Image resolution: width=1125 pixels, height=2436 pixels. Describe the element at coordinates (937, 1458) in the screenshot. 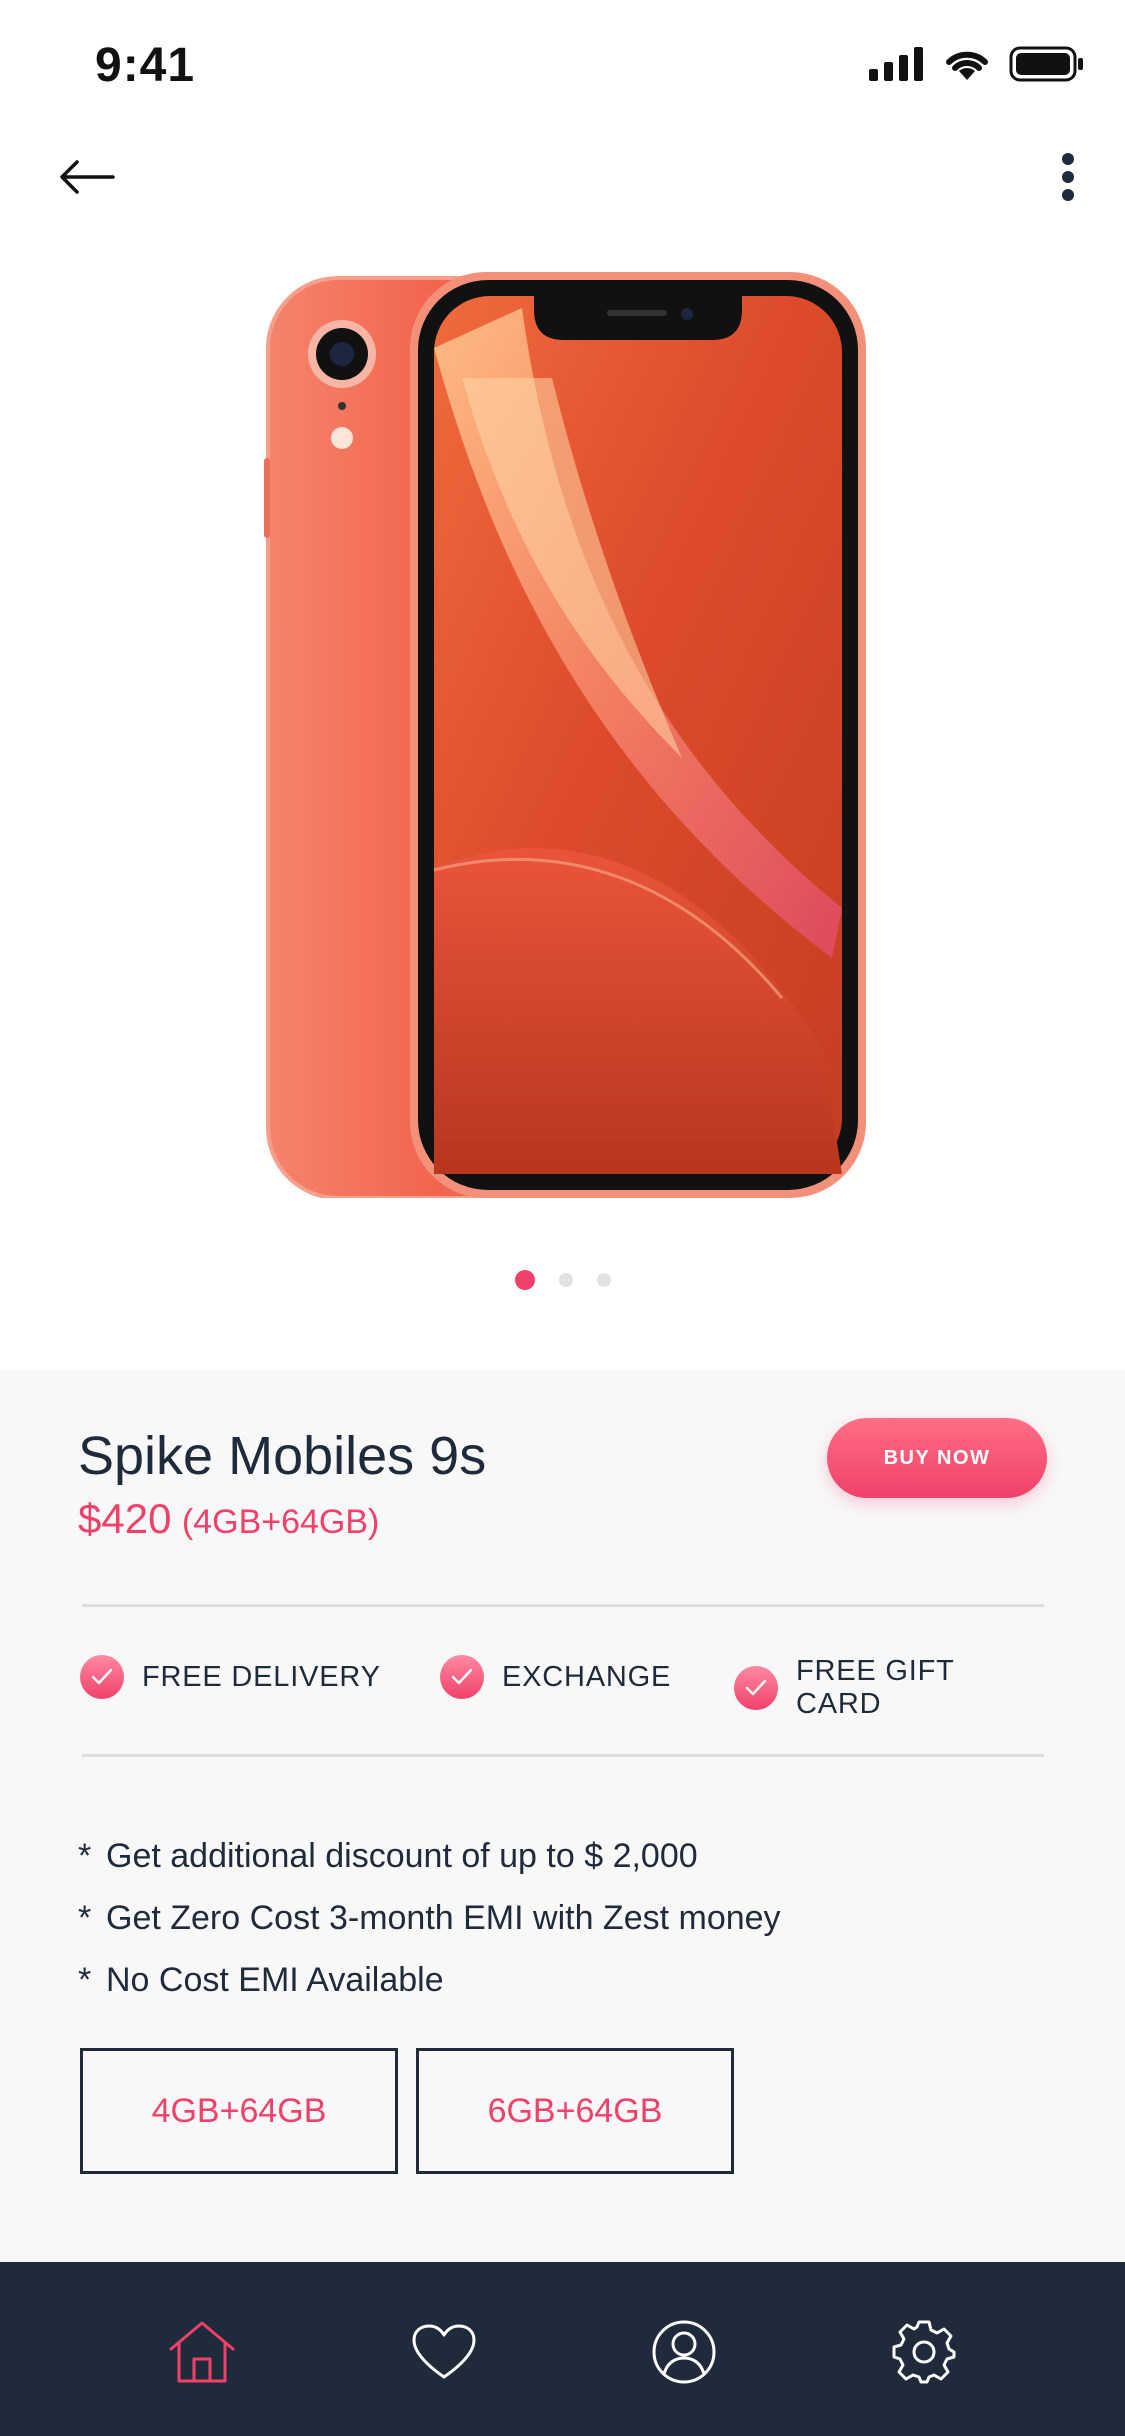

I see `buy-now-button: BUY NOW` at that location.